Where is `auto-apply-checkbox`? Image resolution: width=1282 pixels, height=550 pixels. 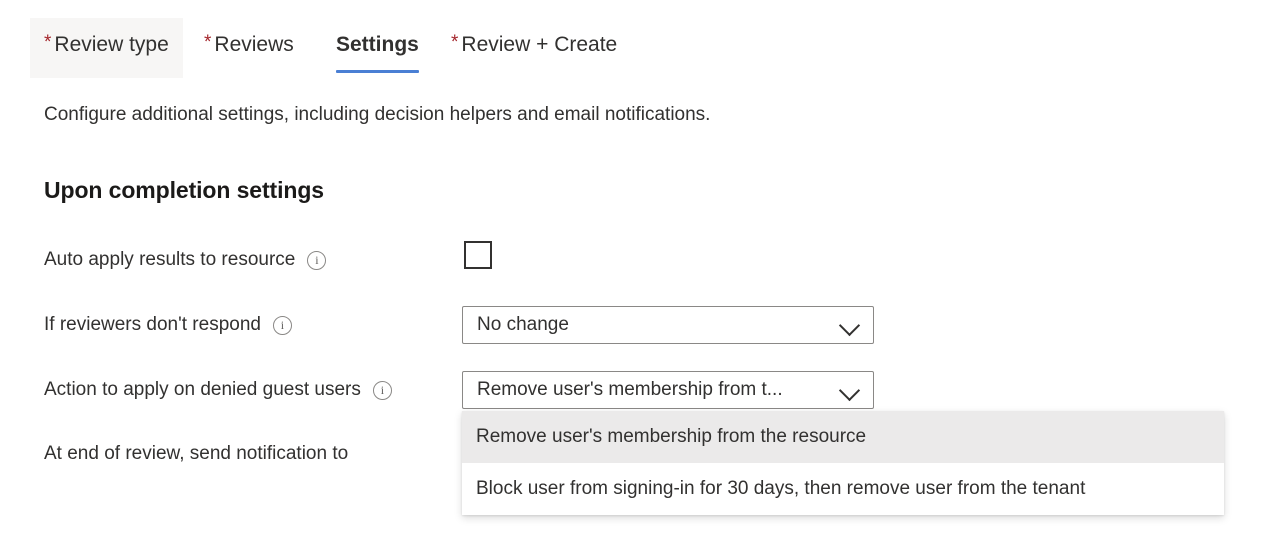
auto-apply-checkbox is located at coordinates (478, 255).